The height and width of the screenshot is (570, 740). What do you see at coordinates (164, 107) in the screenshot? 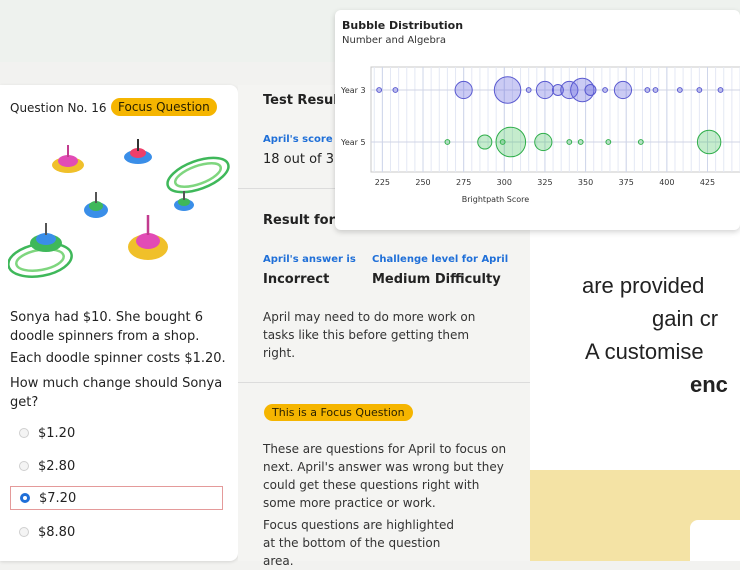
I see `focus-question-badge: Focus Question` at bounding box center [164, 107].